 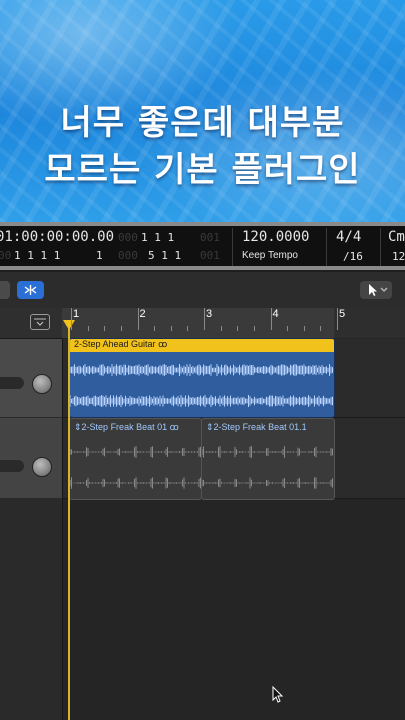 I want to click on lcd-locator-left-ticks: 1, so click(x=99, y=255).